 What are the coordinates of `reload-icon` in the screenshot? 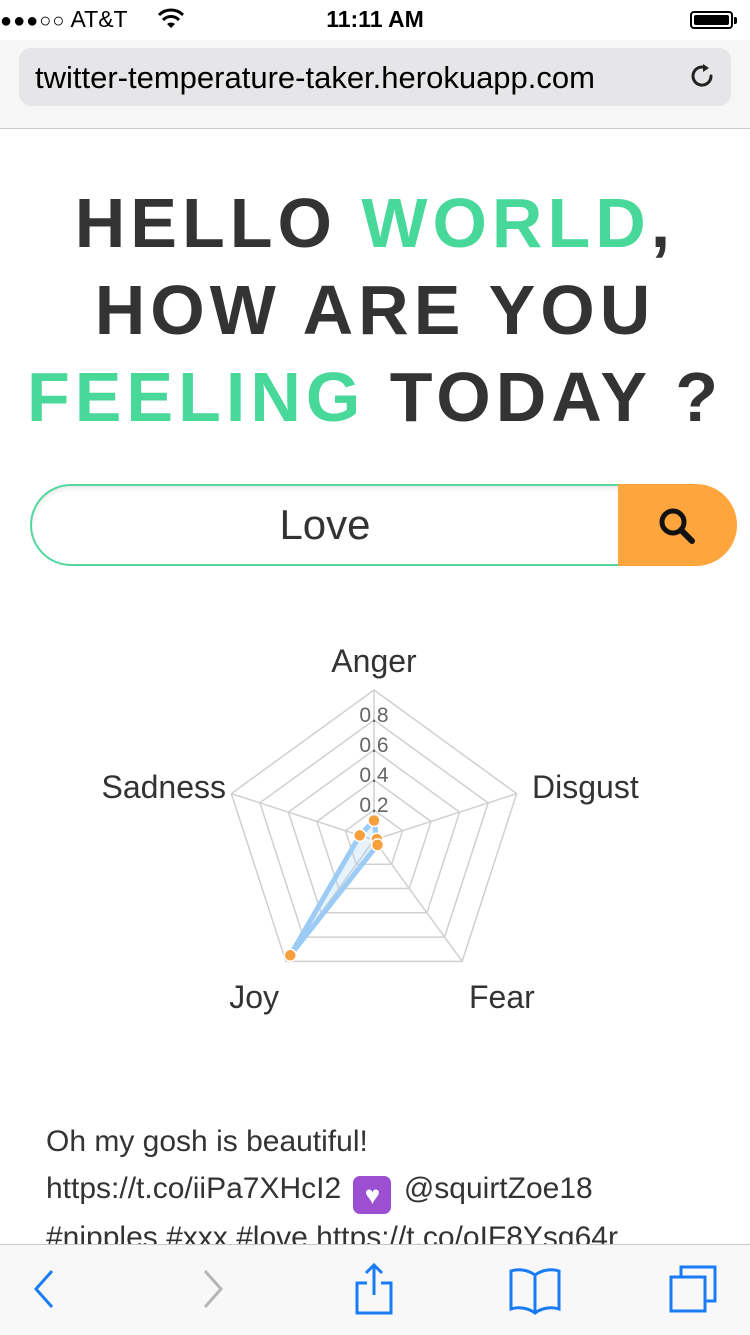 It's located at (702, 76).